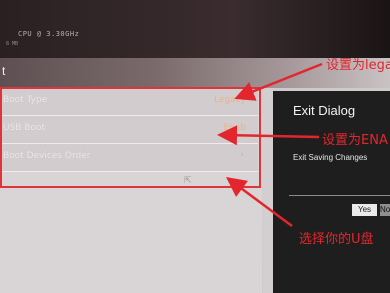 The image size is (390, 293). What do you see at coordinates (336, 239) in the screenshot?
I see `annotation-usb: 选择你的U盘` at bounding box center [336, 239].